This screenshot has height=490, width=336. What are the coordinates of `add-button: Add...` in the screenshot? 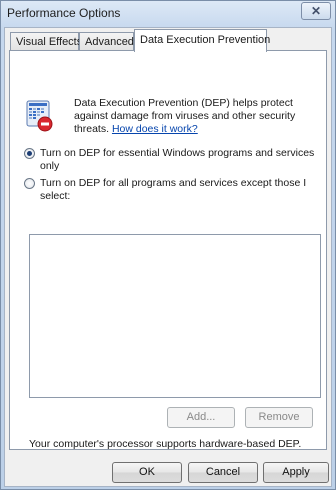 It's located at (201, 417).